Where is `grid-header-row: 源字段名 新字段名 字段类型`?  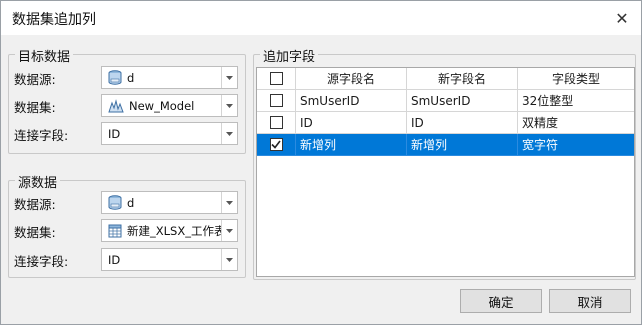
grid-header-row: 源字段名 新字段名 字段类型 is located at coordinates (445, 79).